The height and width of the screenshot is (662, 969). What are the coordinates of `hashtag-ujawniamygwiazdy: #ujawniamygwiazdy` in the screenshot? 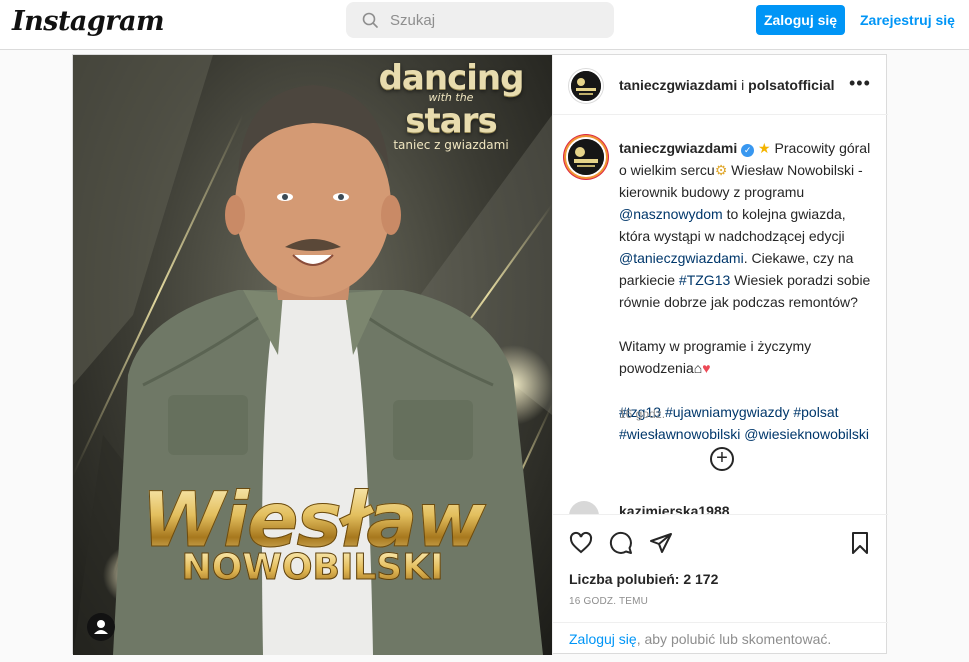 It's located at (727, 412).